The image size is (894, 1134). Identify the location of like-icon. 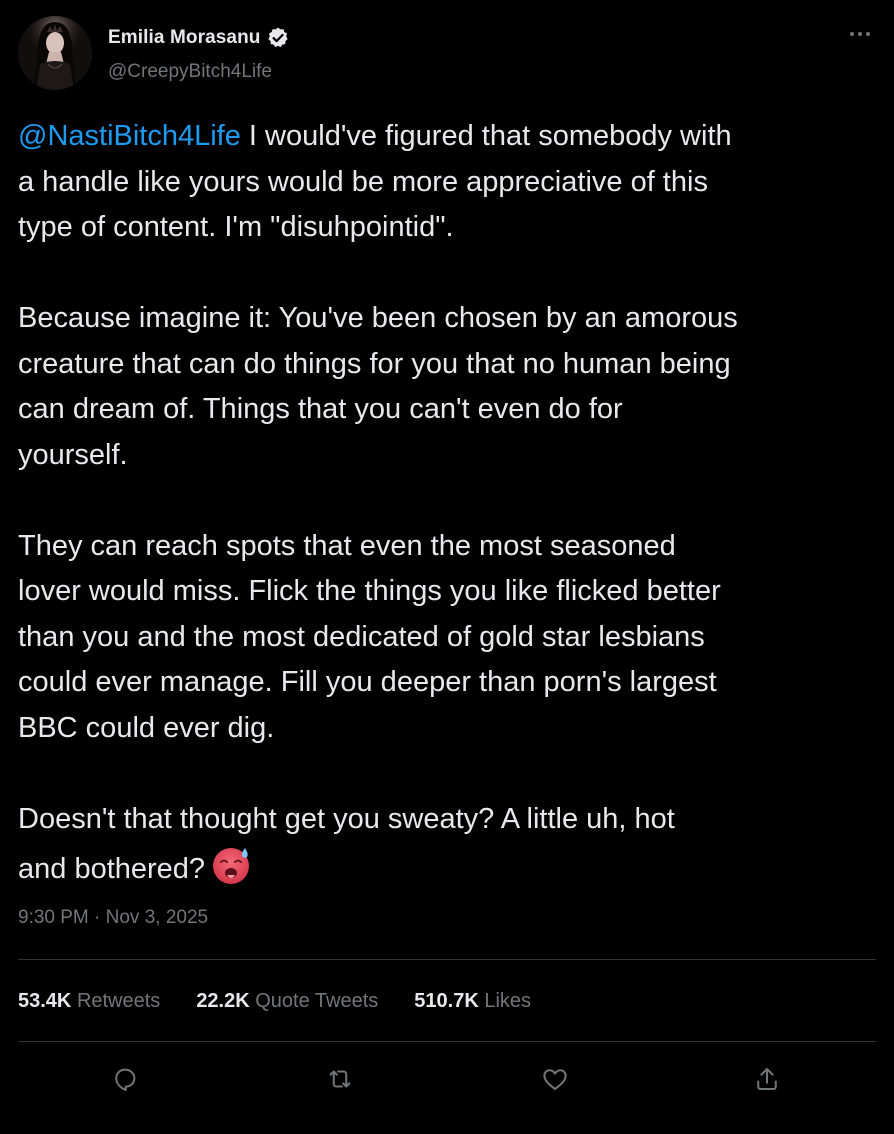
(555, 1079).